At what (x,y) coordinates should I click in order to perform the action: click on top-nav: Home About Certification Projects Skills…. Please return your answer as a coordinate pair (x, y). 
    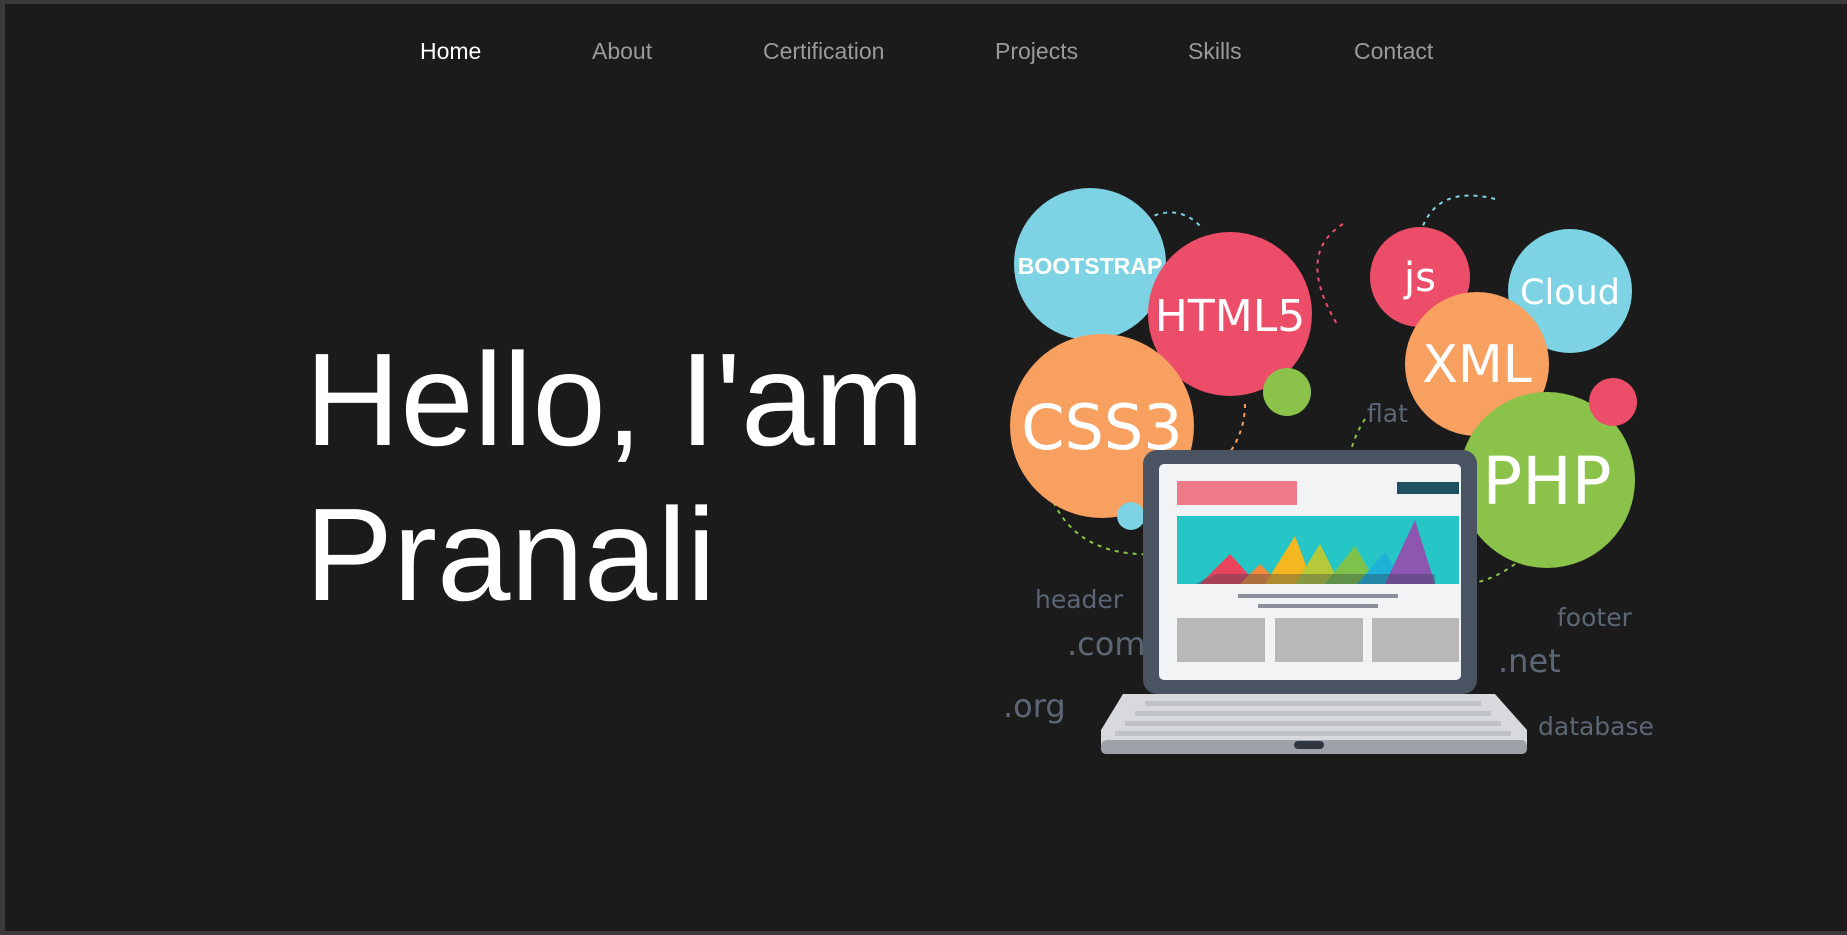
    Looking at the image, I should click on (926, 49).